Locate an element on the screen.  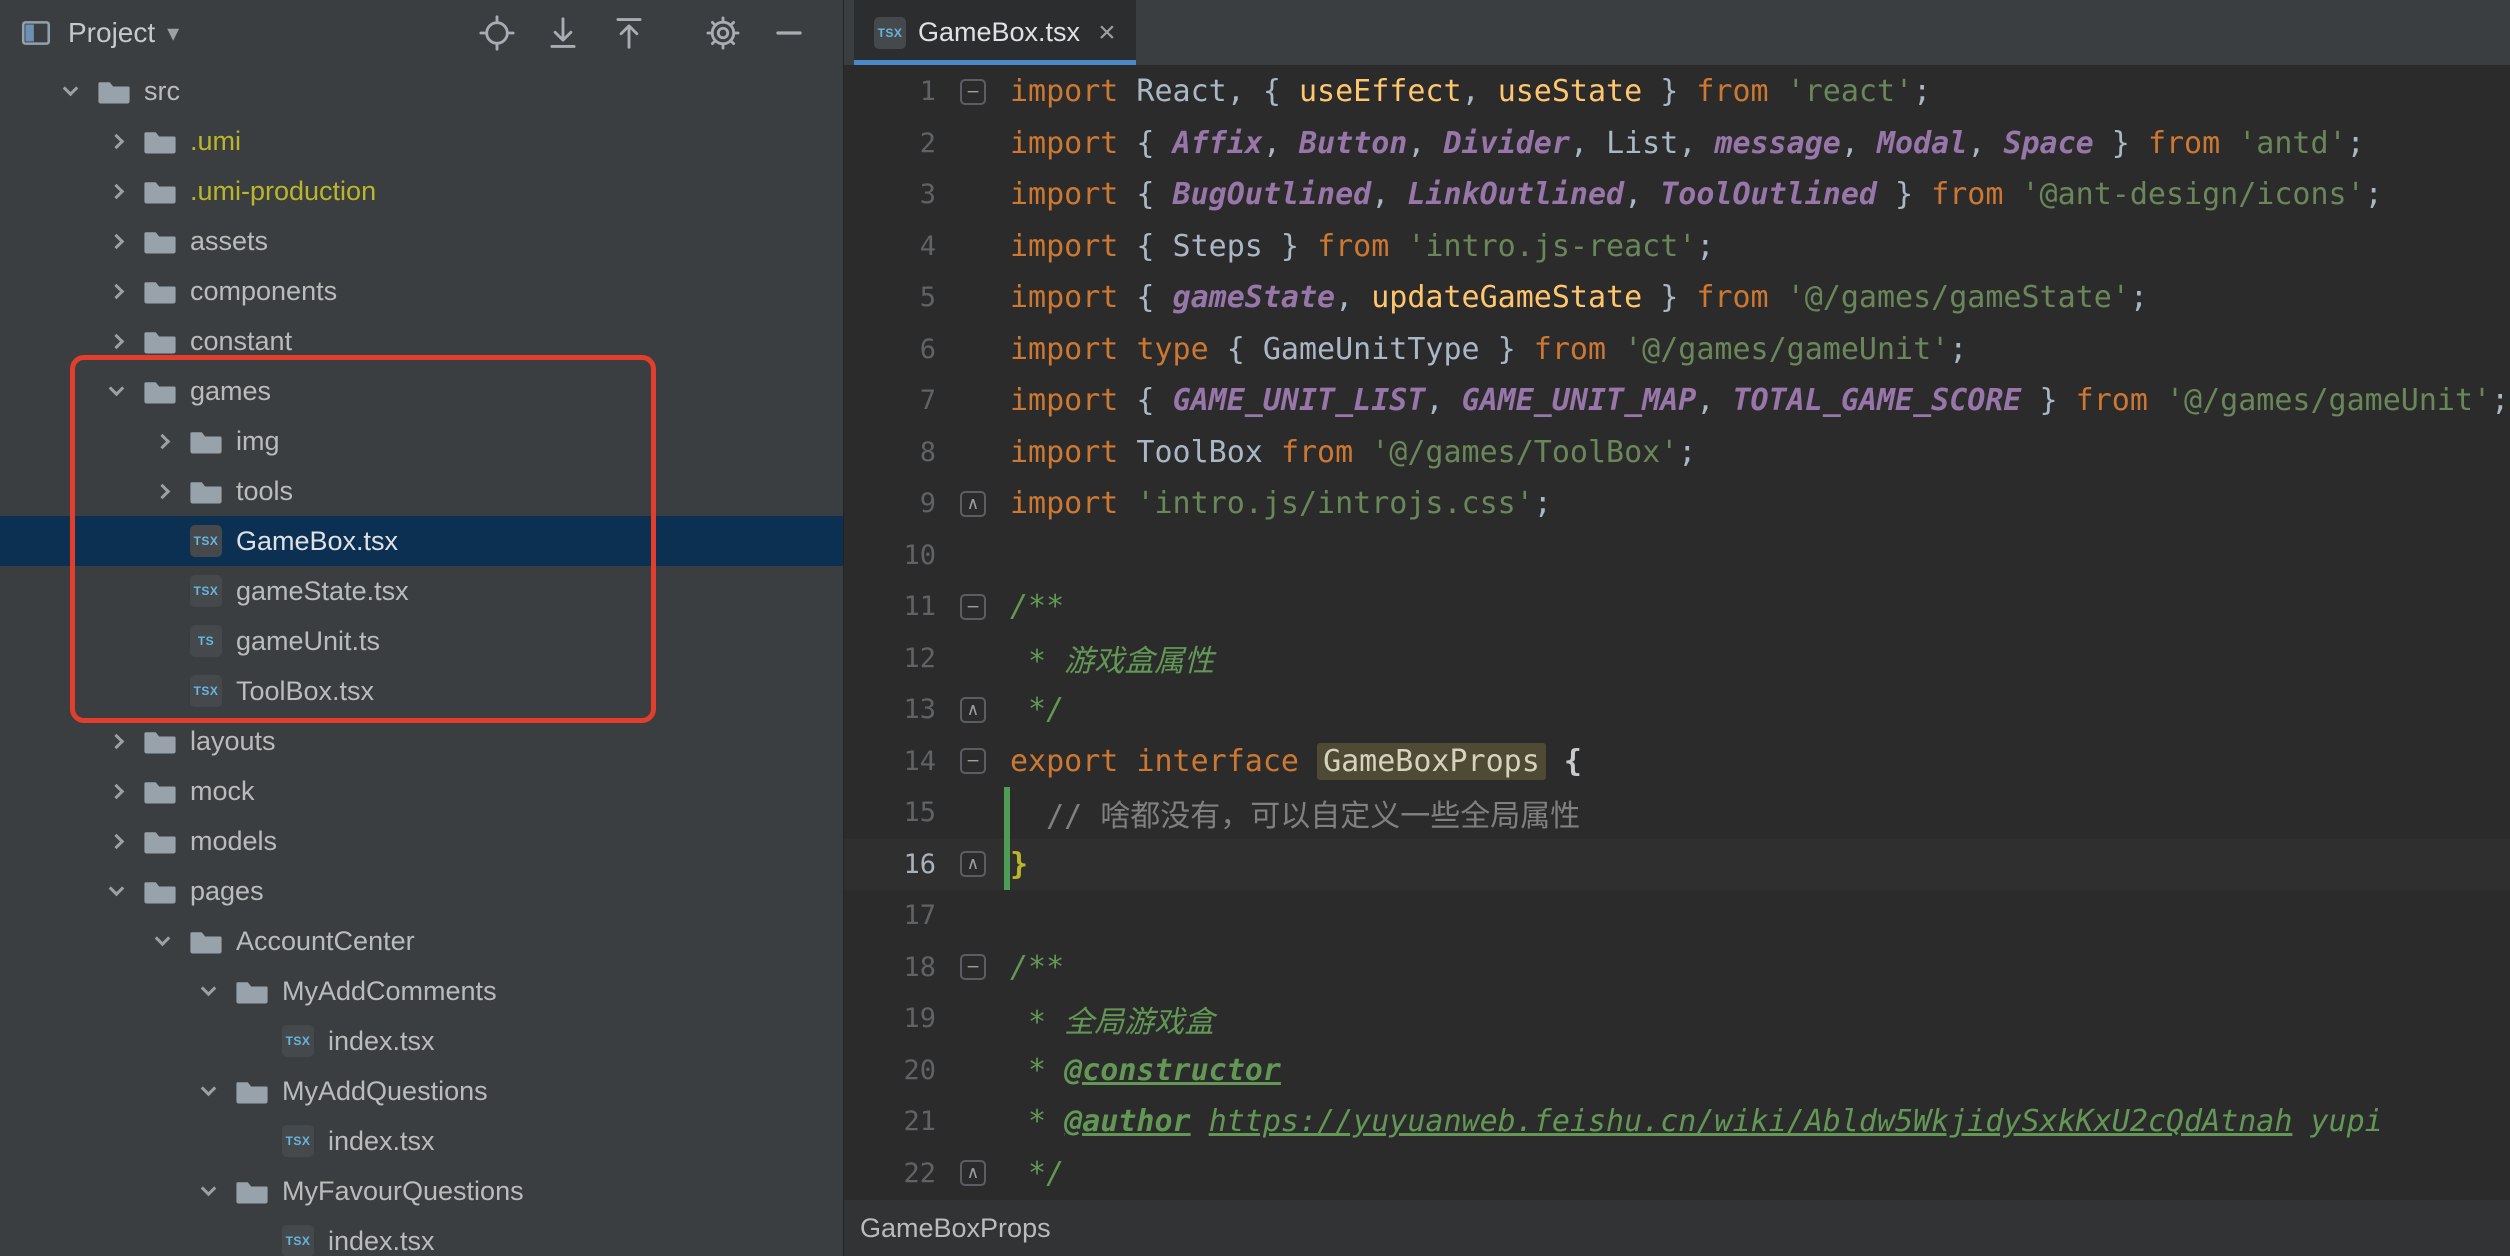
tree-folder--umi-production: .umi-production is located at coordinates (421, 191).